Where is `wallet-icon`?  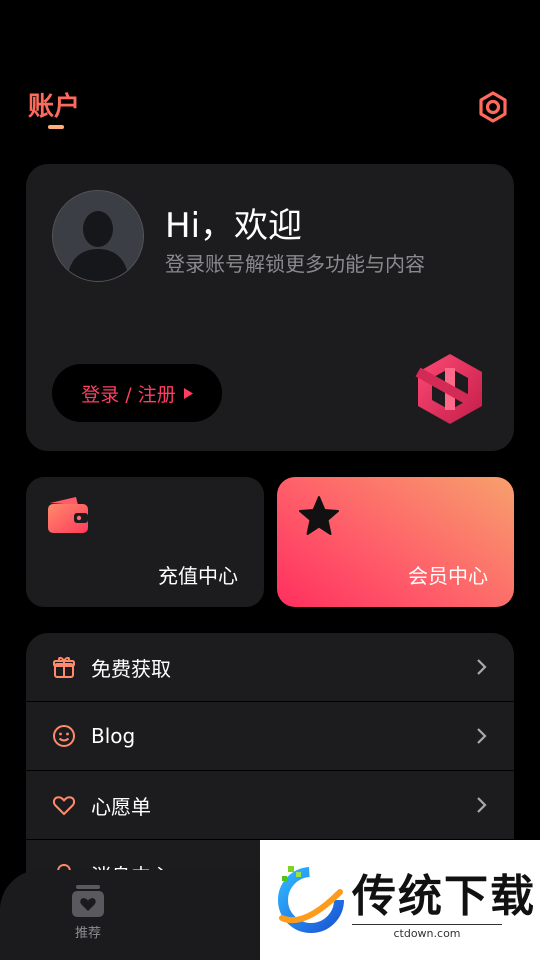
wallet-icon is located at coordinates (68, 517).